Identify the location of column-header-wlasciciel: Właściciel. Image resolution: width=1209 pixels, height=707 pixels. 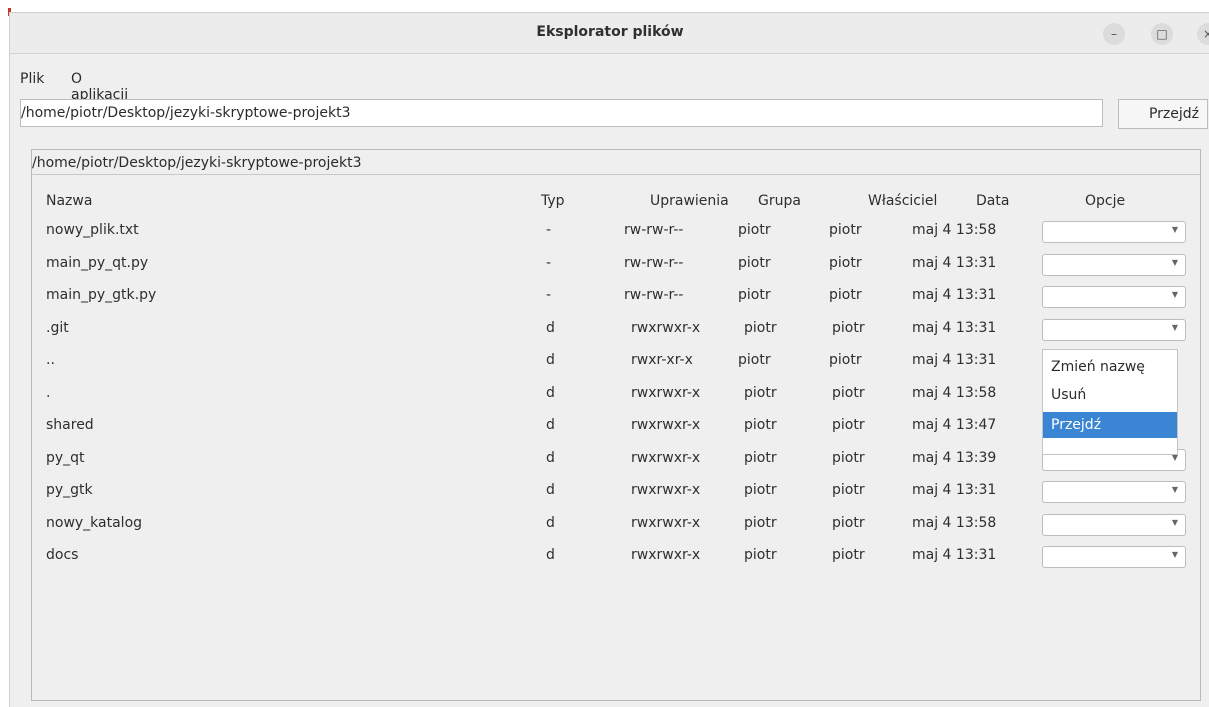
(903, 201).